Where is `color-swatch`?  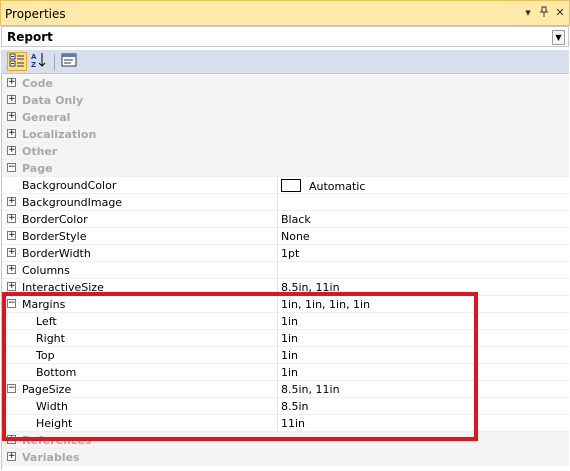
color-swatch is located at coordinates (291, 185).